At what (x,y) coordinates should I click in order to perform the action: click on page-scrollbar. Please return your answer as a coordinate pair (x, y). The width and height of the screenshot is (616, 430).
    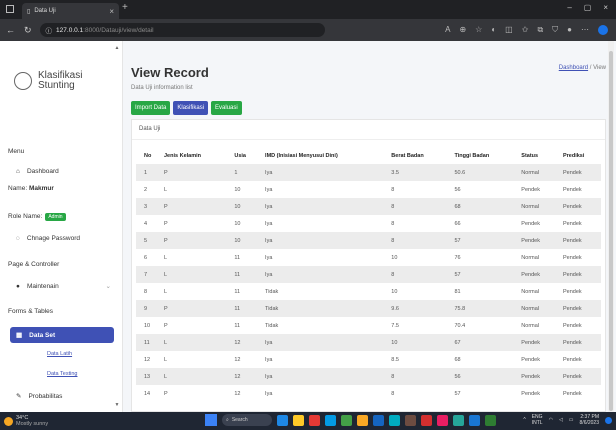
    Looking at the image, I should click on (611, 226).